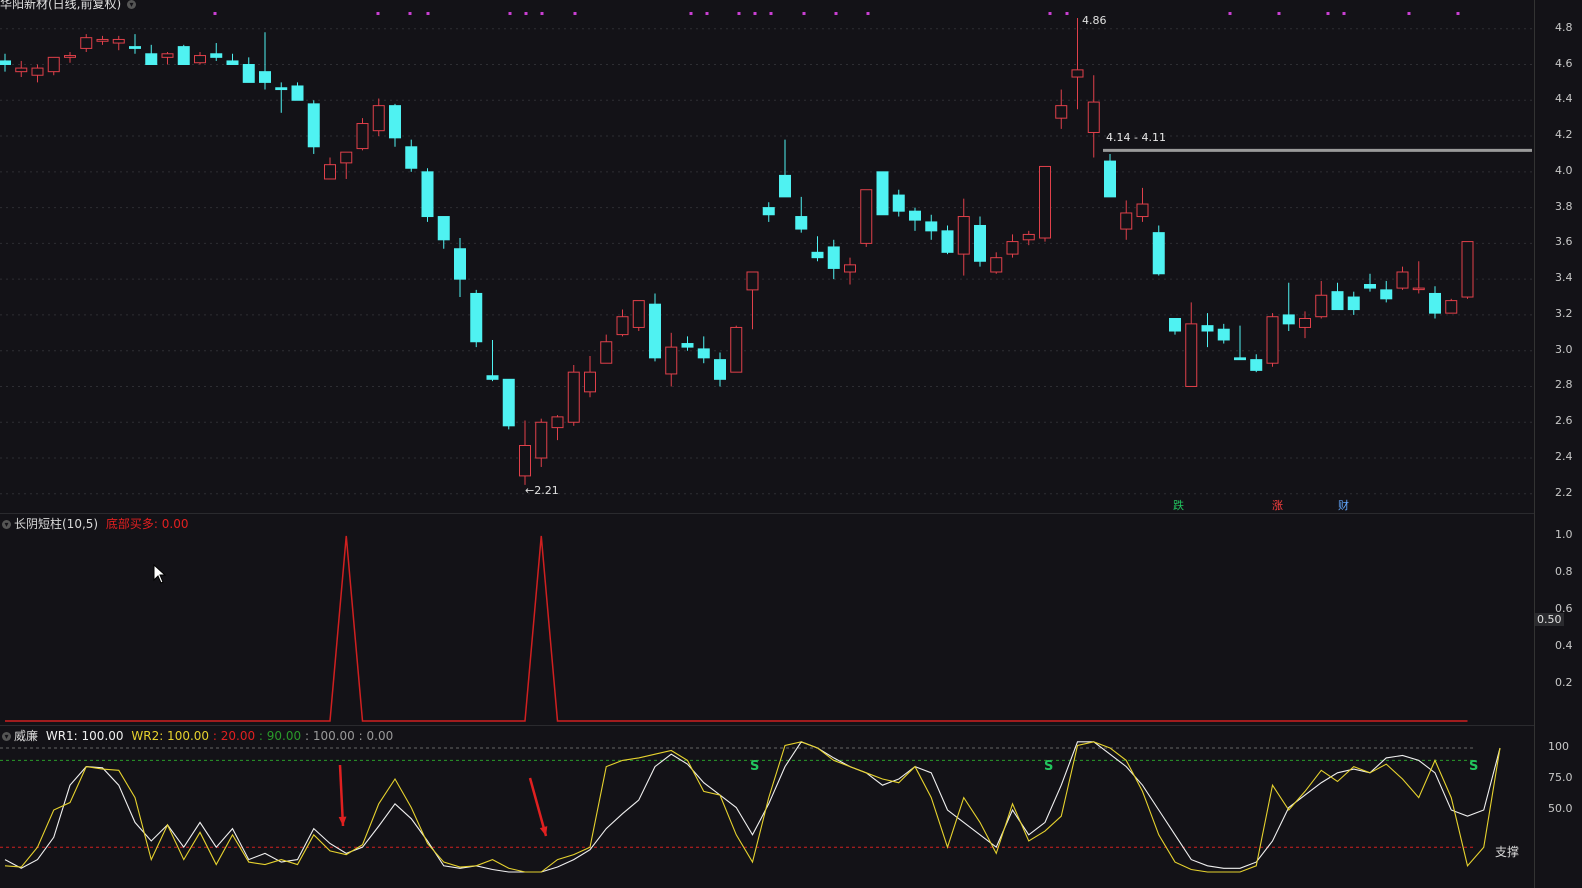 The width and height of the screenshot is (1582, 888). What do you see at coordinates (280, 736) in the screenshot?
I see `level-b: : 90.00` at bounding box center [280, 736].